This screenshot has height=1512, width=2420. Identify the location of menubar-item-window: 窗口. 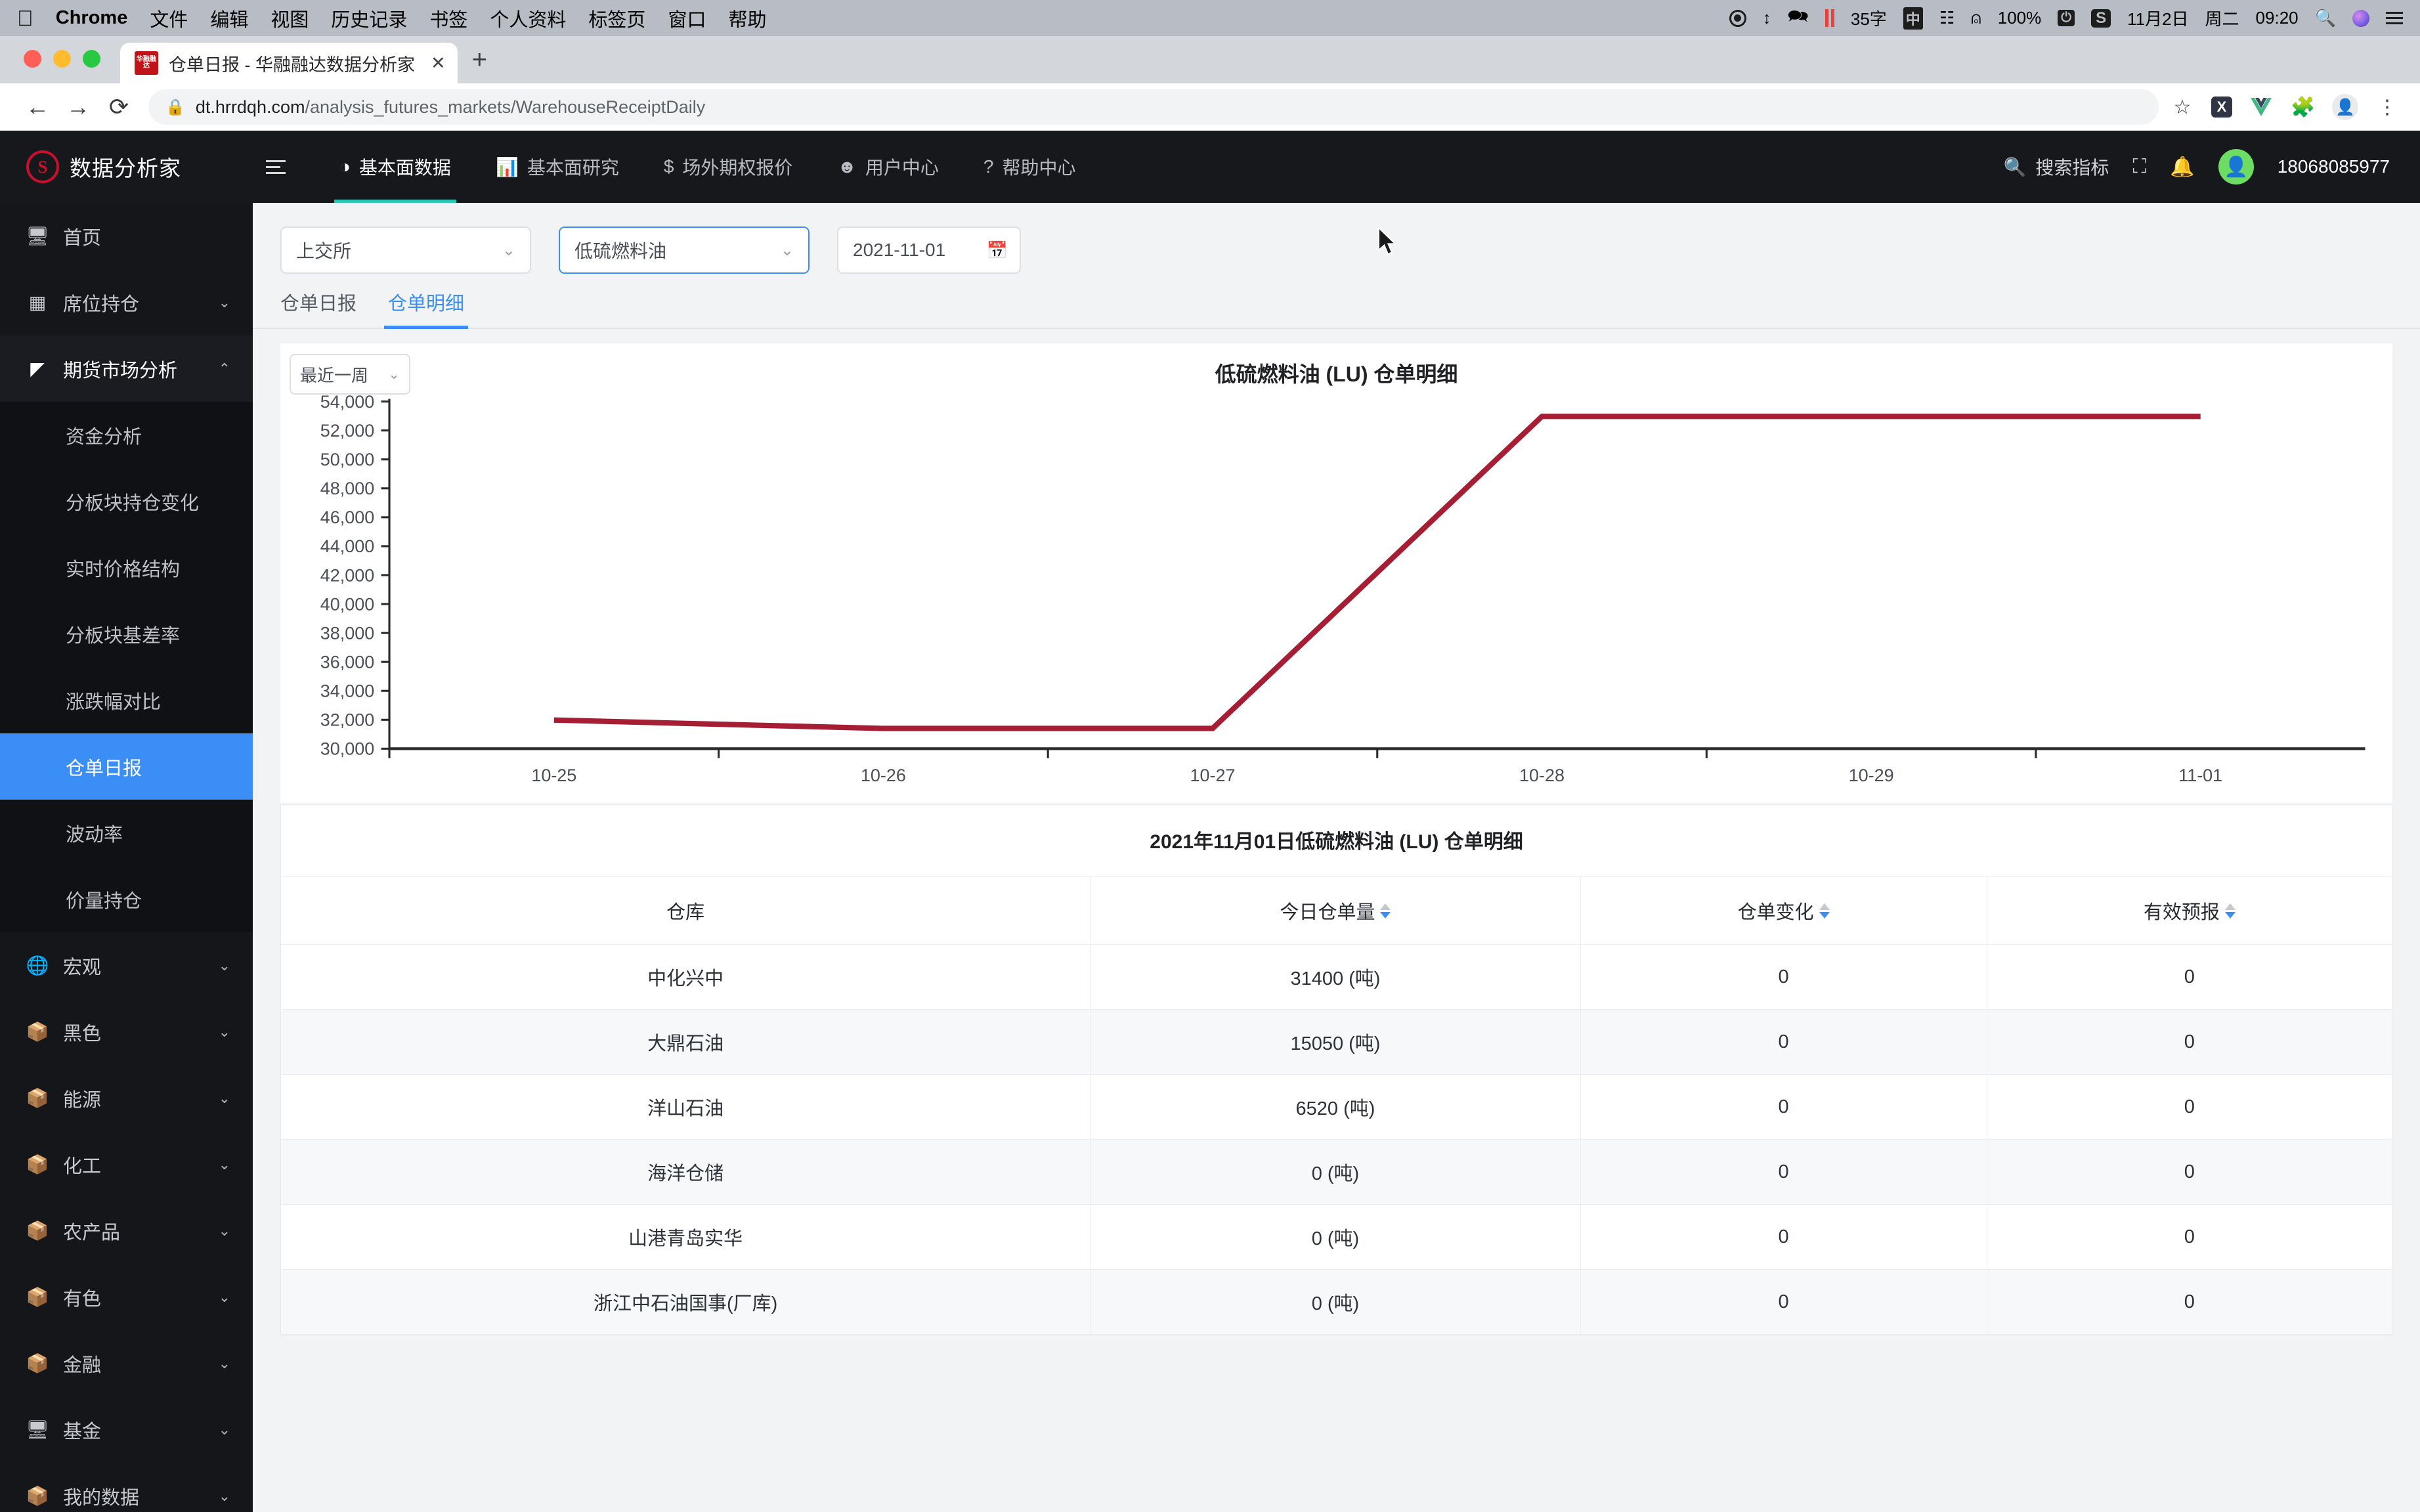
(687, 18).